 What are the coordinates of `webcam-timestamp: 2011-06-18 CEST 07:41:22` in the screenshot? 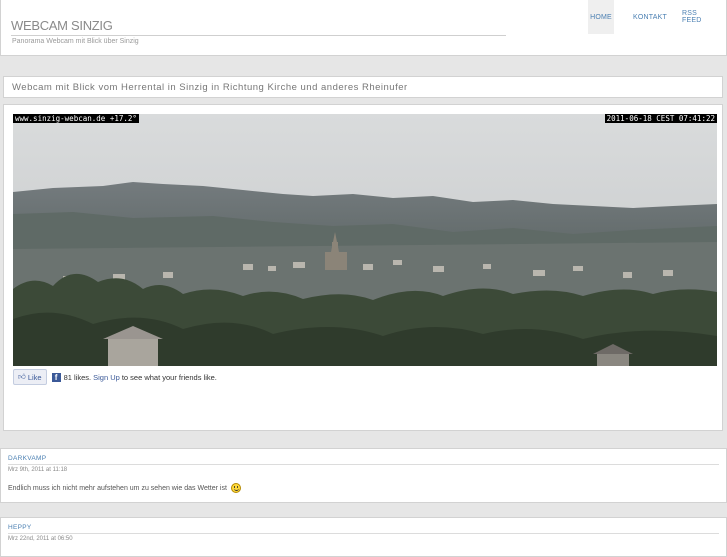 It's located at (660, 118).